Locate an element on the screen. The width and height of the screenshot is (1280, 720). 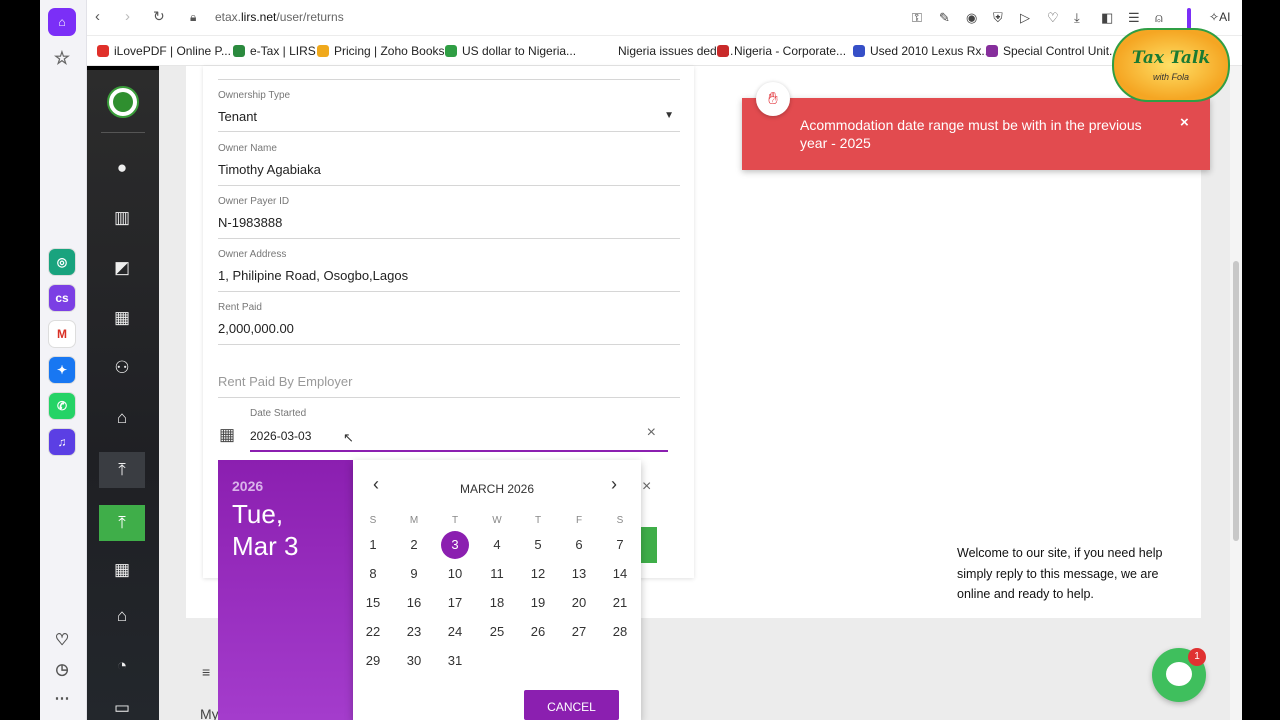
calendar-day: 5 is located at coordinates (538, 545).